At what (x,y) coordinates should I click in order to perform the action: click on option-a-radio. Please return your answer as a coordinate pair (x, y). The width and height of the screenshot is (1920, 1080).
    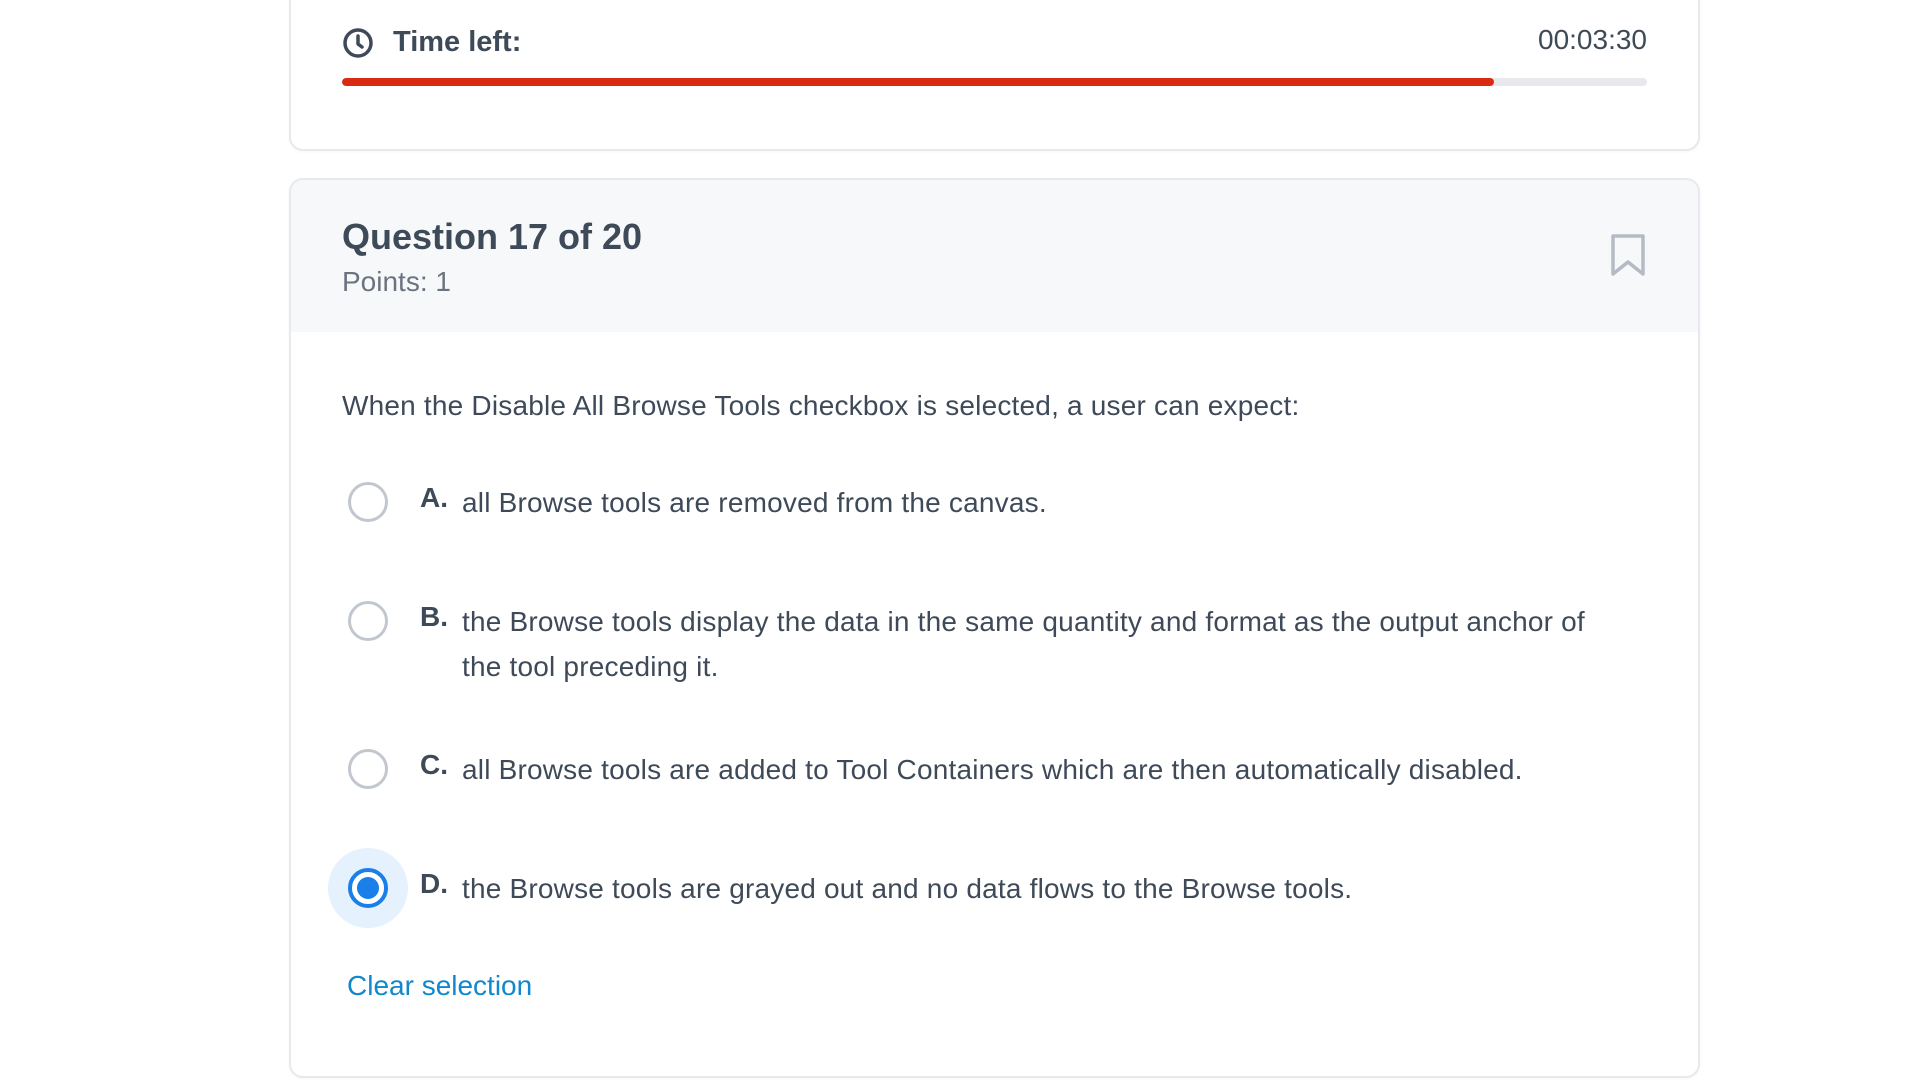
    Looking at the image, I should click on (368, 502).